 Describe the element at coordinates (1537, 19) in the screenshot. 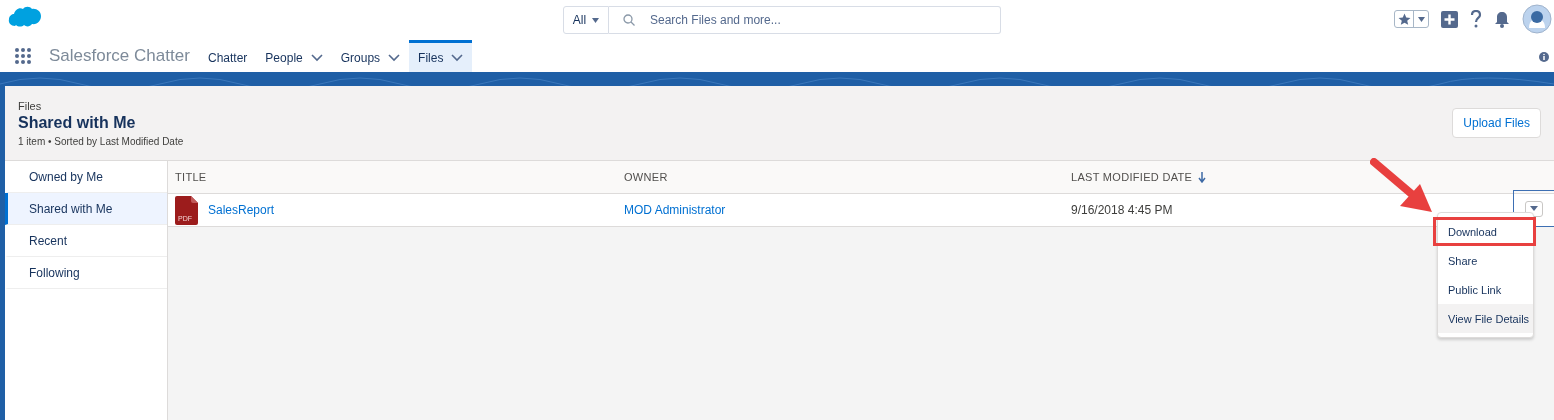

I see `avatar-icon` at that location.